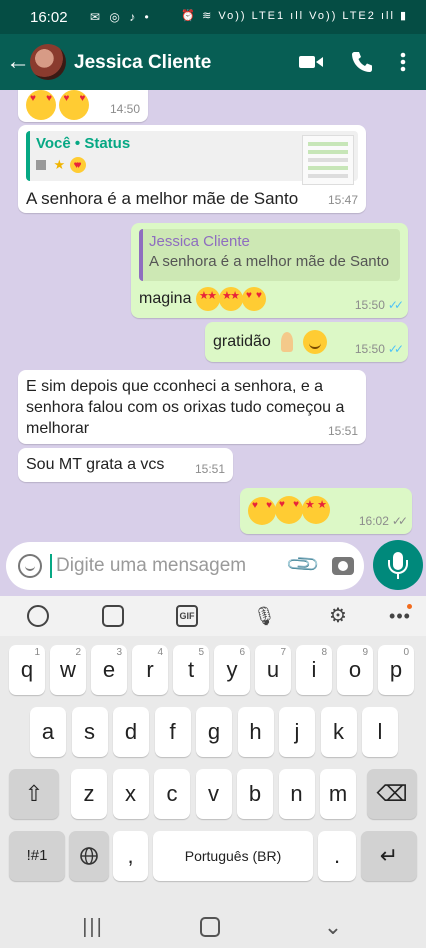  Describe the element at coordinates (142, 63) in the screenshot. I see `contact-name: Jessica Cliente` at that location.